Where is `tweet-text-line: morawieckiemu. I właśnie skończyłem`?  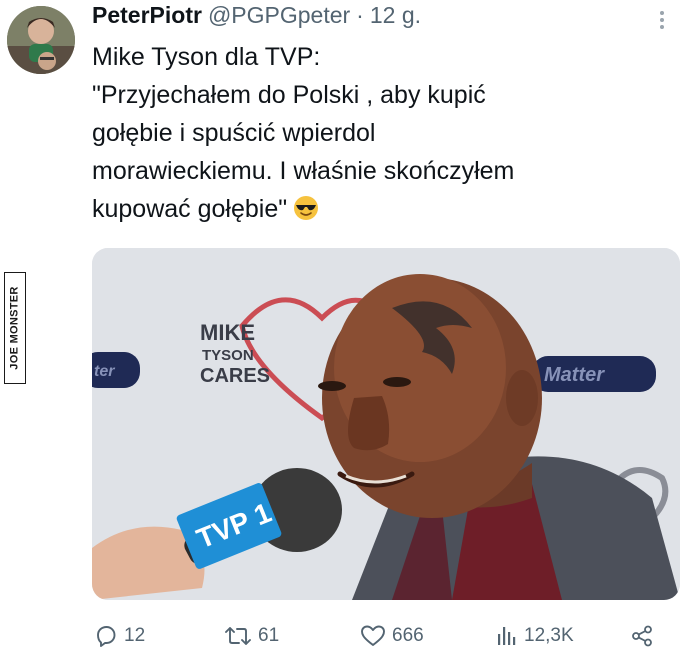
tweet-text-line: morawieckiemu. I właśnie skończyłem is located at coordinates (303, 171).